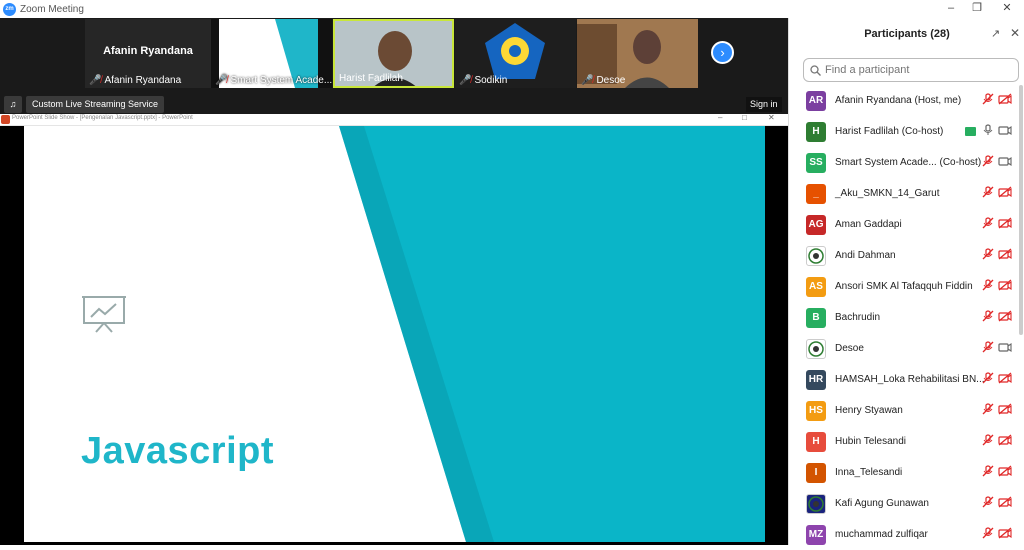 This screenshot has width=1024, height=550. What do you see at coordinates (816, 348) in the screenshot?
I see `avatar` at bounding box center [816, 348].